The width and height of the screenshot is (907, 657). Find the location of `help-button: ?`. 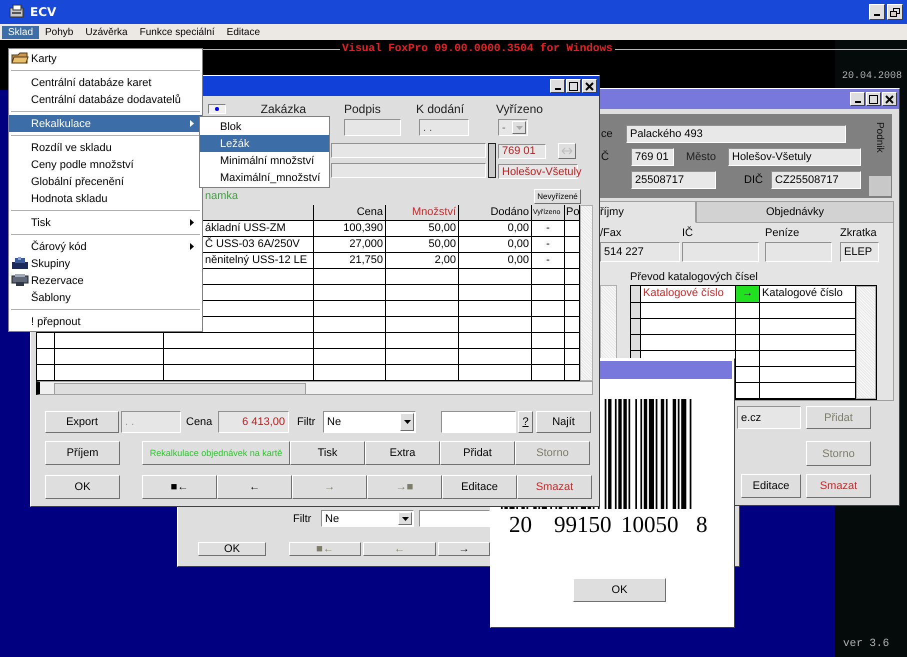

help-button: ? is located at coordinates (525, 422).